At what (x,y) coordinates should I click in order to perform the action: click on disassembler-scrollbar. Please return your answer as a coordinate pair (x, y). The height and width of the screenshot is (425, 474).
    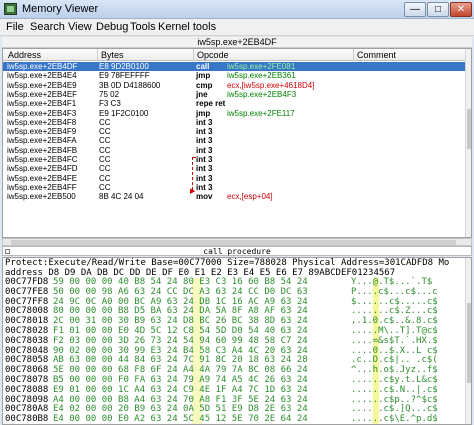
    Looking at the image, I should click on (468, 143).